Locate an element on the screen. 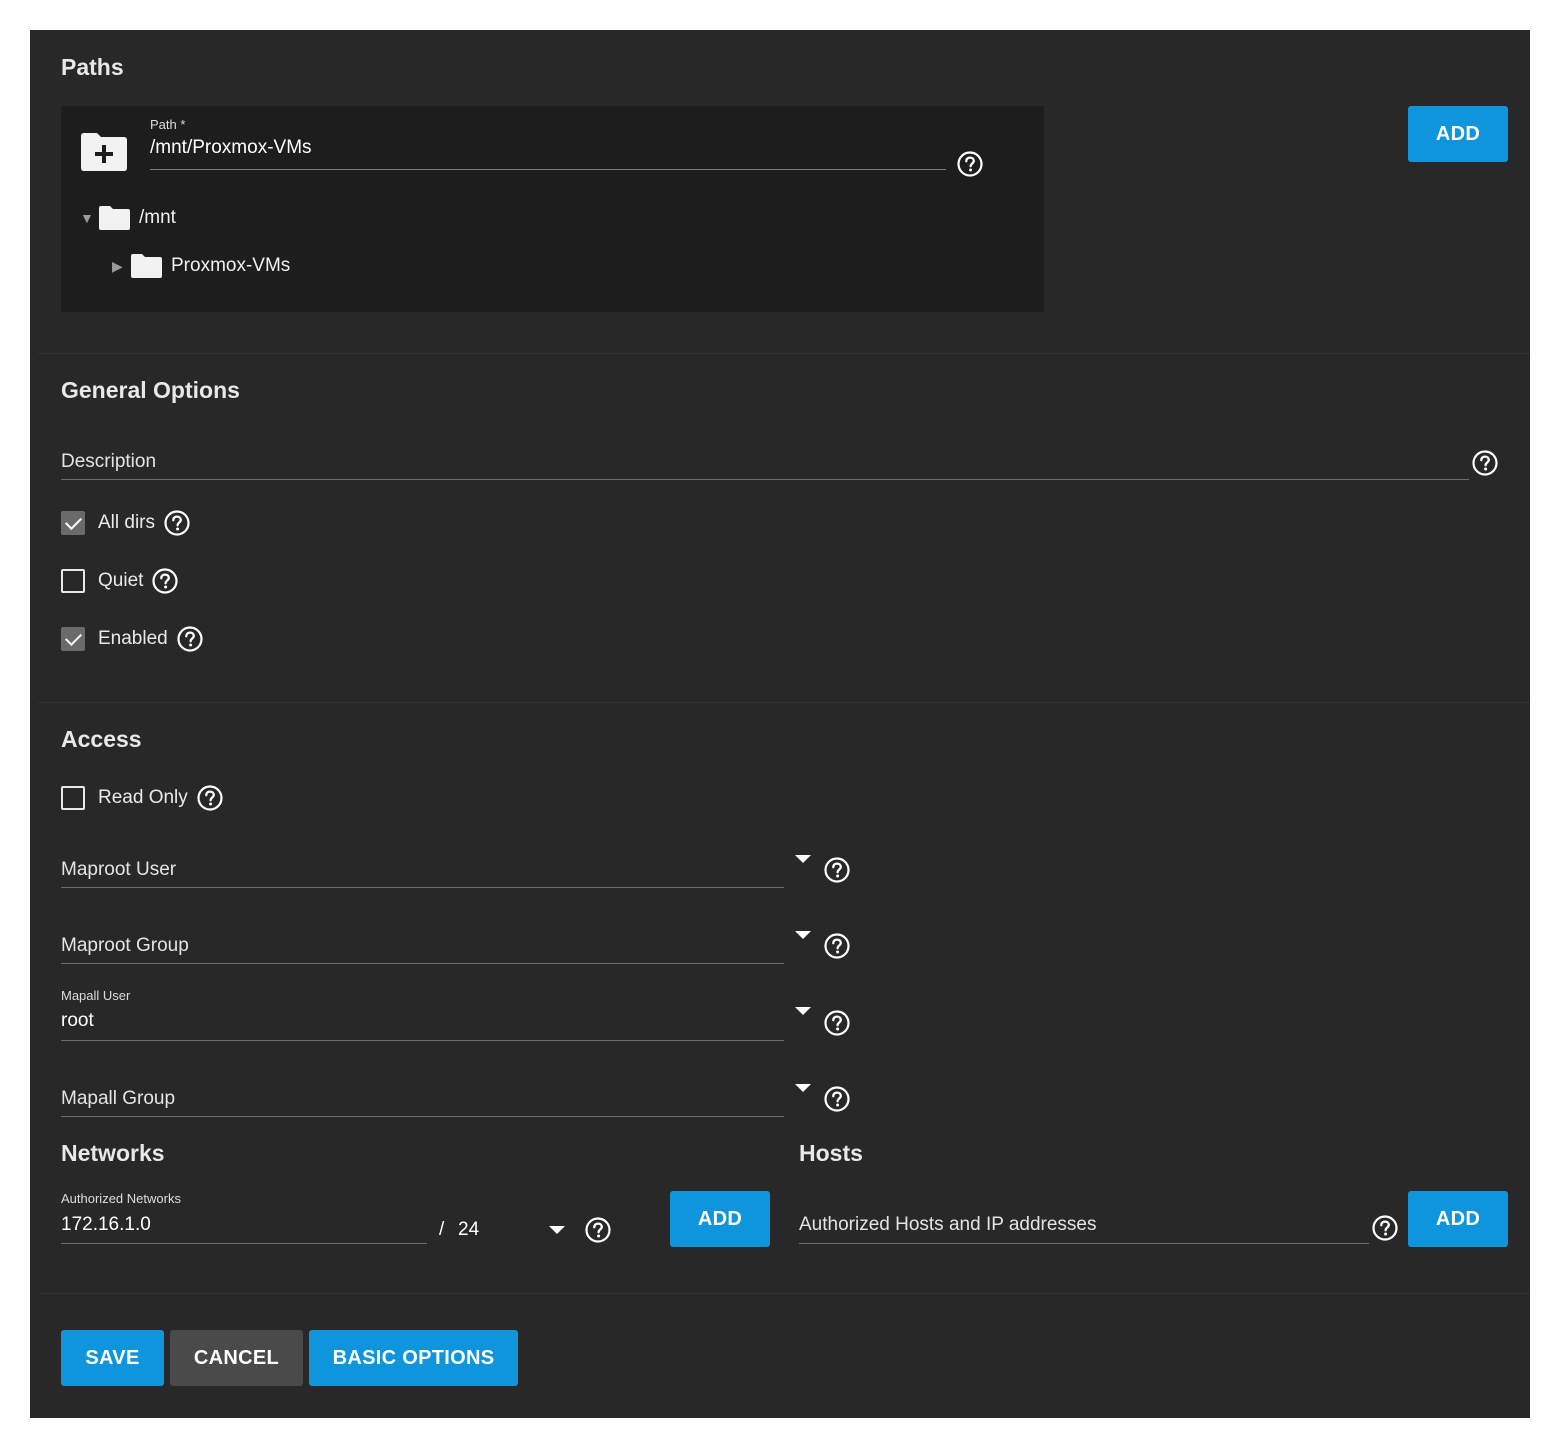  netmask-select: 24 is located at coordinates (468, 1230).